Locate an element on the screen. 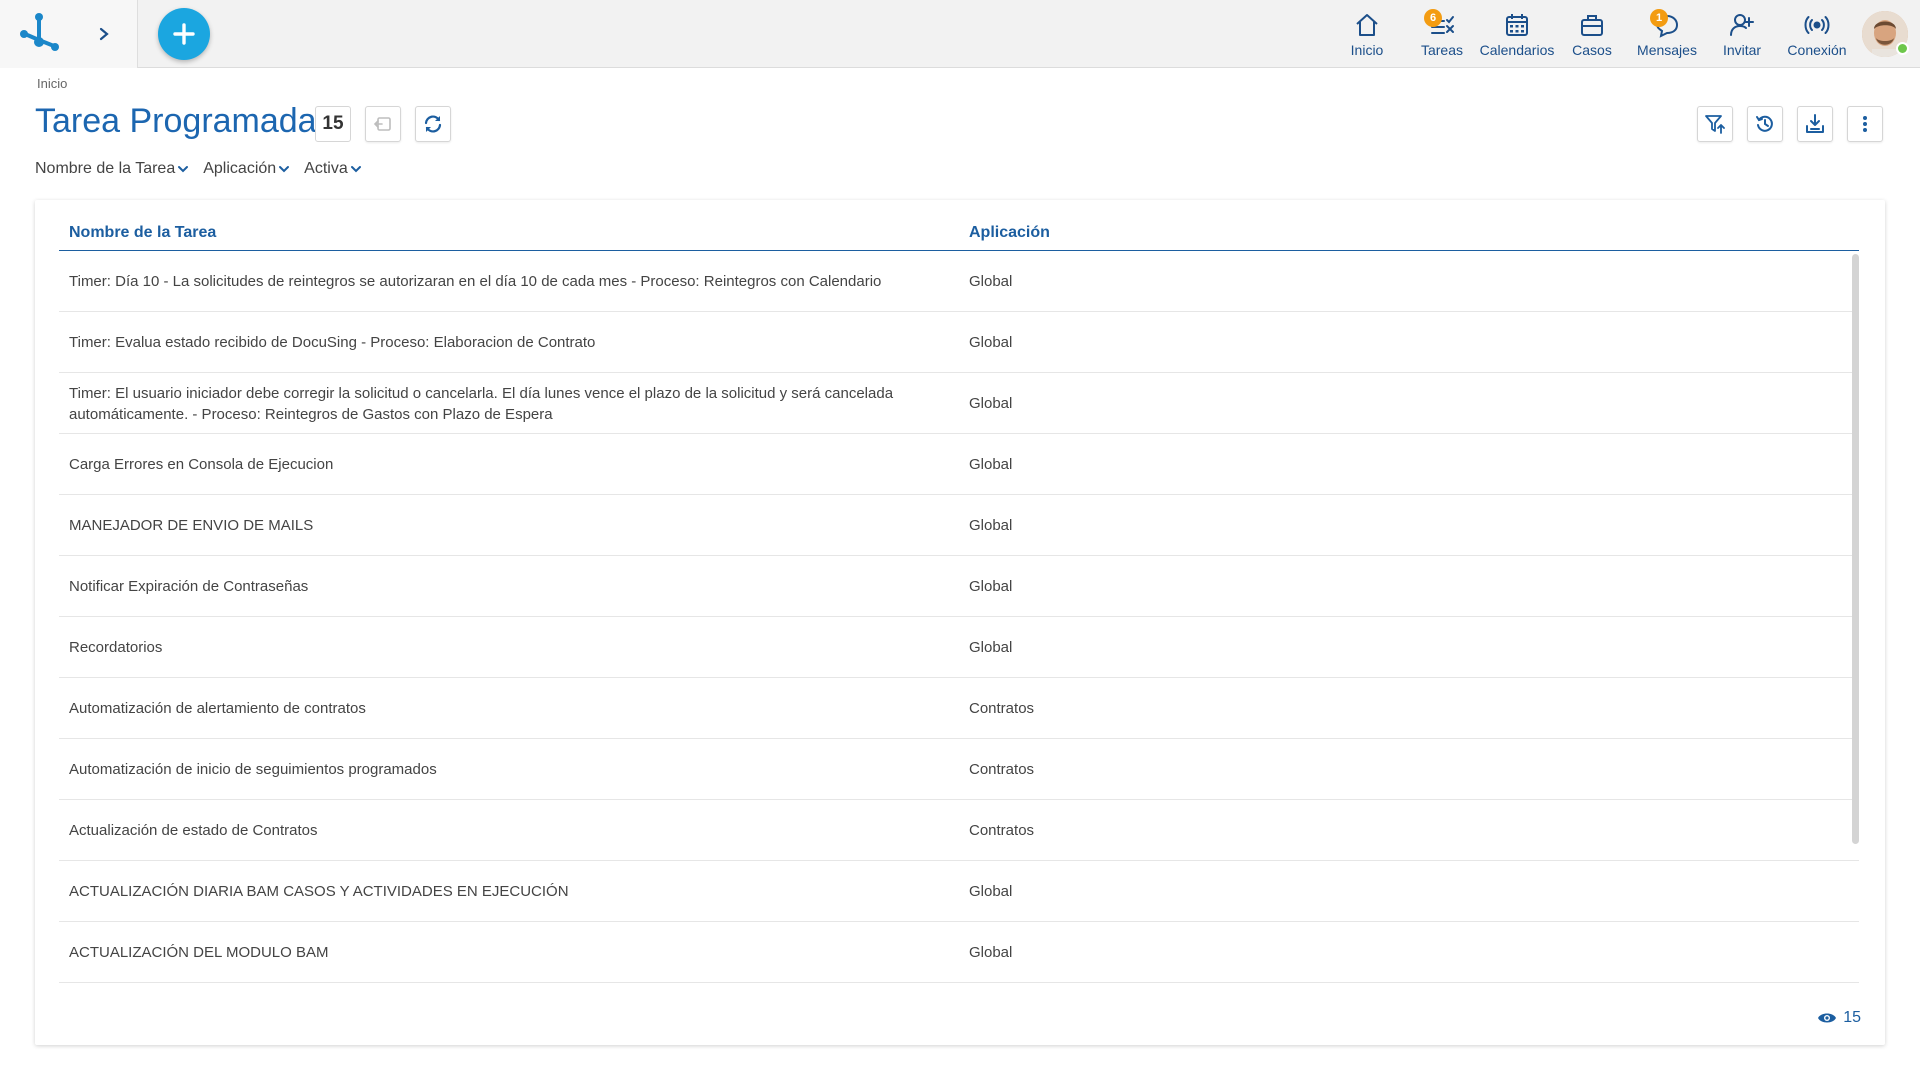 The image size is (1920, 1080). filter-button is located at coordinates (1715, 124).